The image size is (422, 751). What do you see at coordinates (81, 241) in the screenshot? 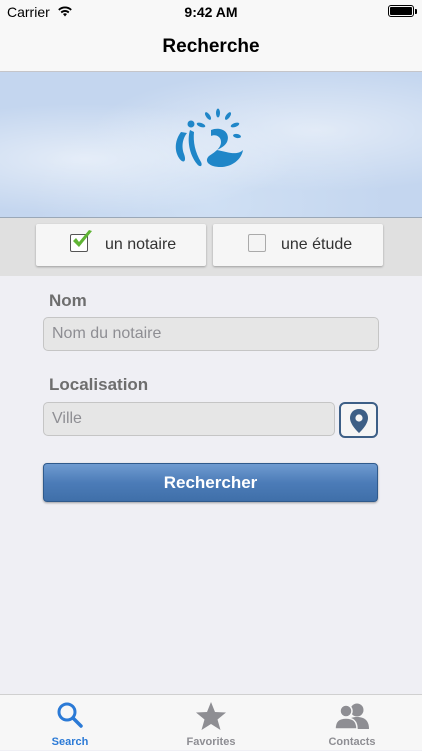
I see `checkbox-checked-icon` at bounding box center [81, 241].